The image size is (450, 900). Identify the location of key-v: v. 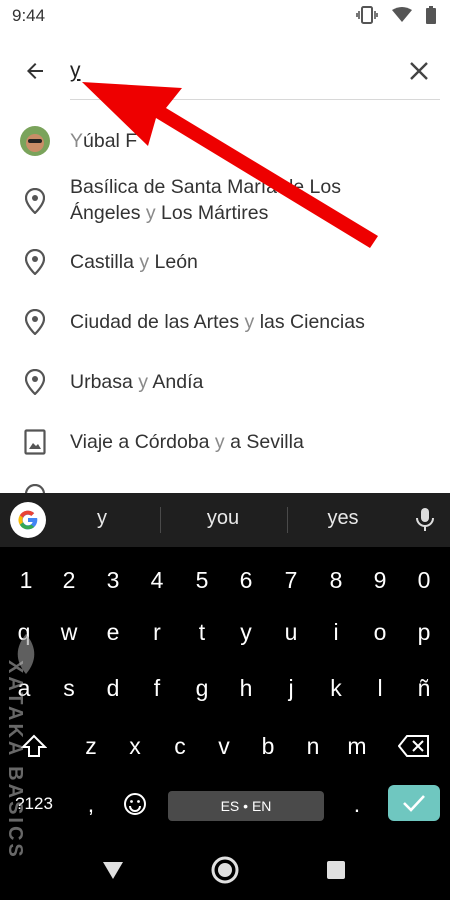
(224, 746).